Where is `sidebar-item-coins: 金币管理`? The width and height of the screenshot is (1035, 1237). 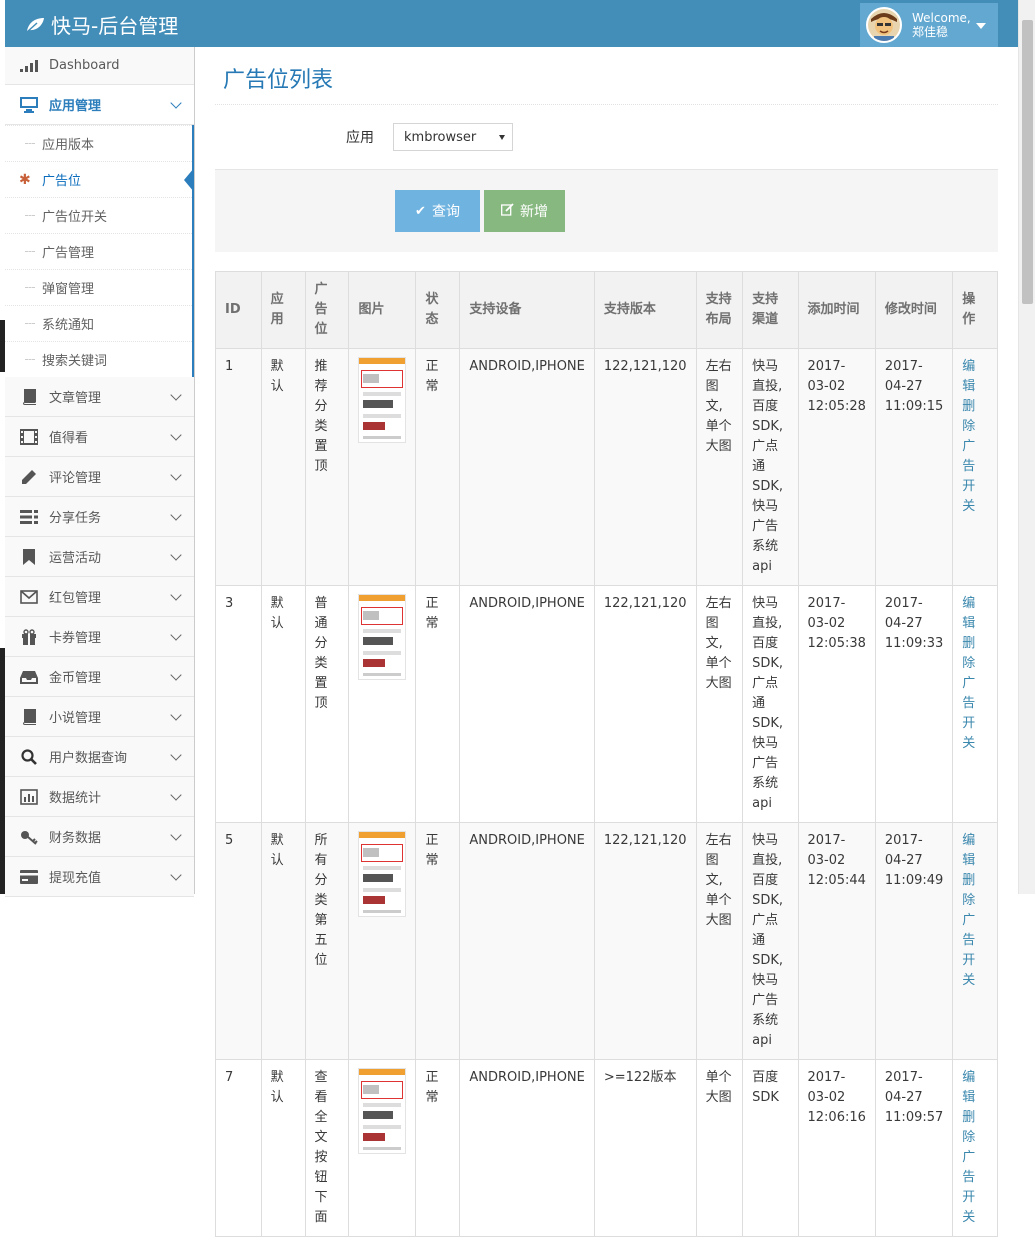 sidebar-item-coins: 金币管理 is located at coordinates (99, 677).